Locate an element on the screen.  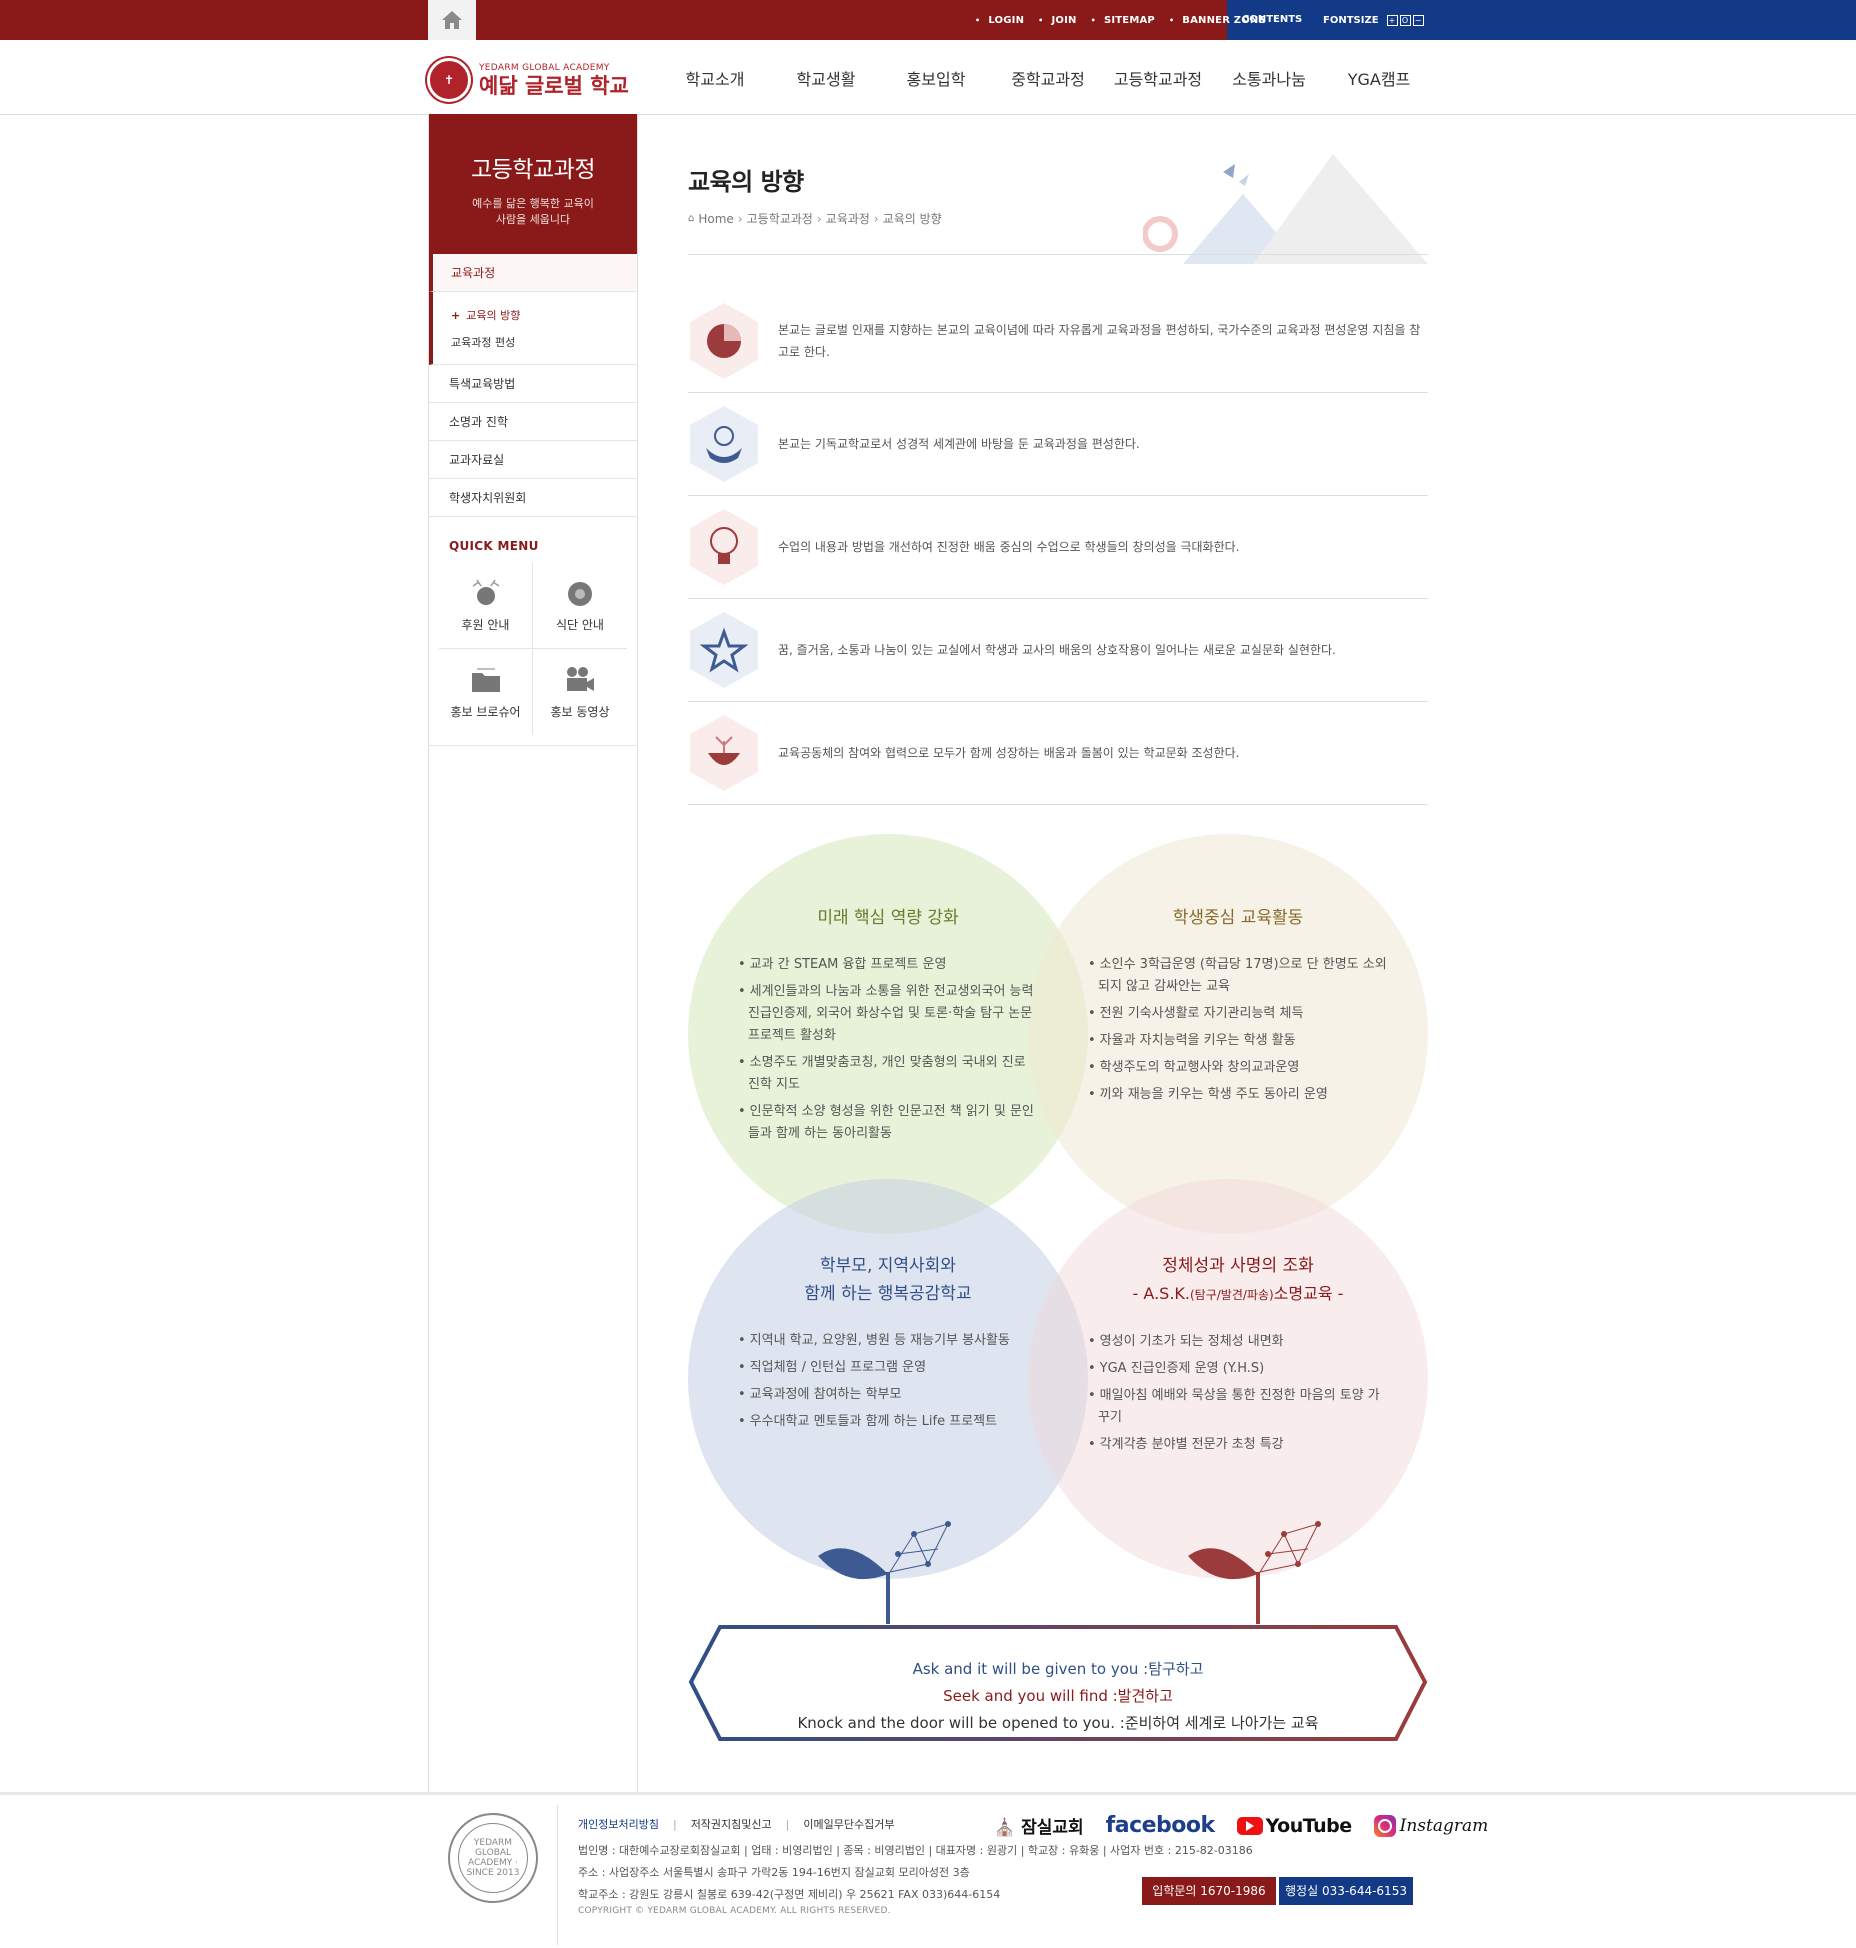
list-item: 우수대학교 멘토들과 함께 하는 Life 프로젝트 is located at coordinates (888, 1422).